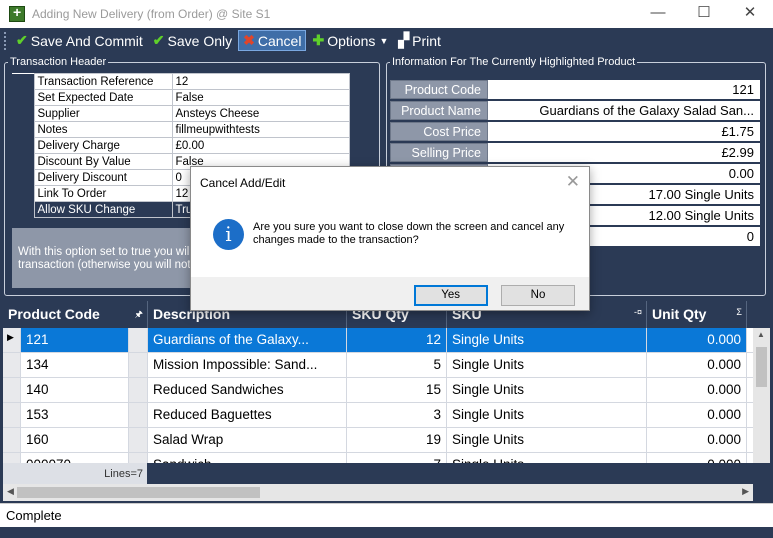  I want to click on table-row: 153 Reduced Baguettes 3 Single Units 0.000, so click(386, 415).